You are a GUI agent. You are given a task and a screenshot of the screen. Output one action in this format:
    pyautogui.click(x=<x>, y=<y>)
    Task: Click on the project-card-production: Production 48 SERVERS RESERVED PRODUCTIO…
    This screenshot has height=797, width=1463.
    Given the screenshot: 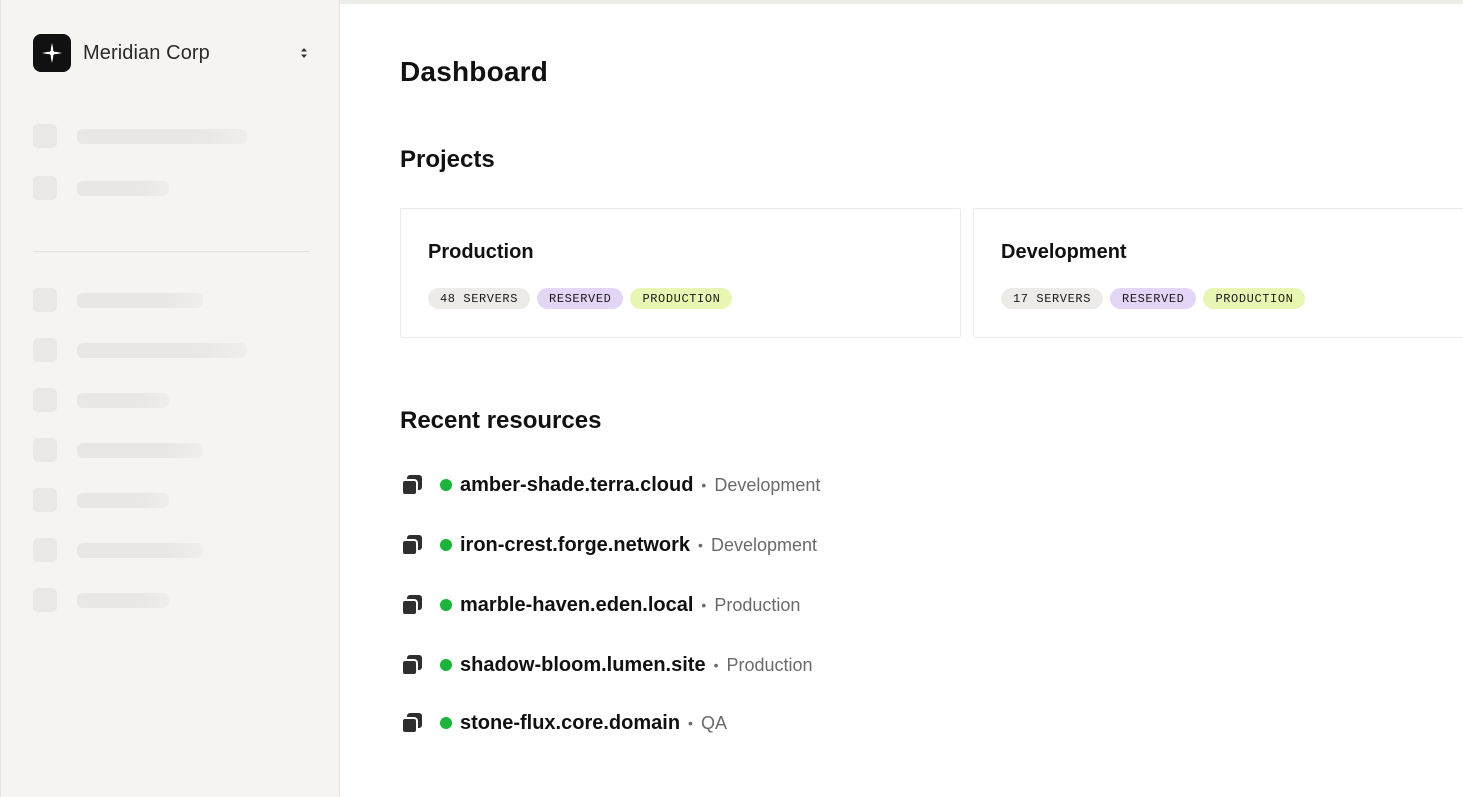 What is the action you would take?
    pyautogui.click(x=680, y=273)
    